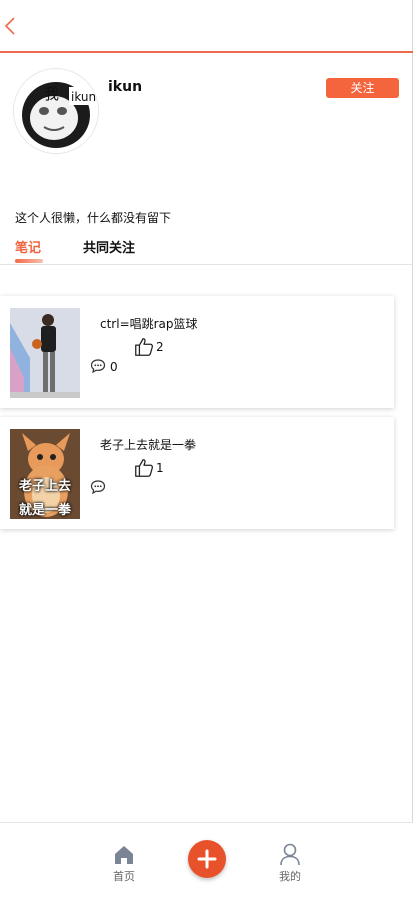  Describe the element at coordinates (45, 353) in the screenshot. I see `note-thumbnail` at that location.